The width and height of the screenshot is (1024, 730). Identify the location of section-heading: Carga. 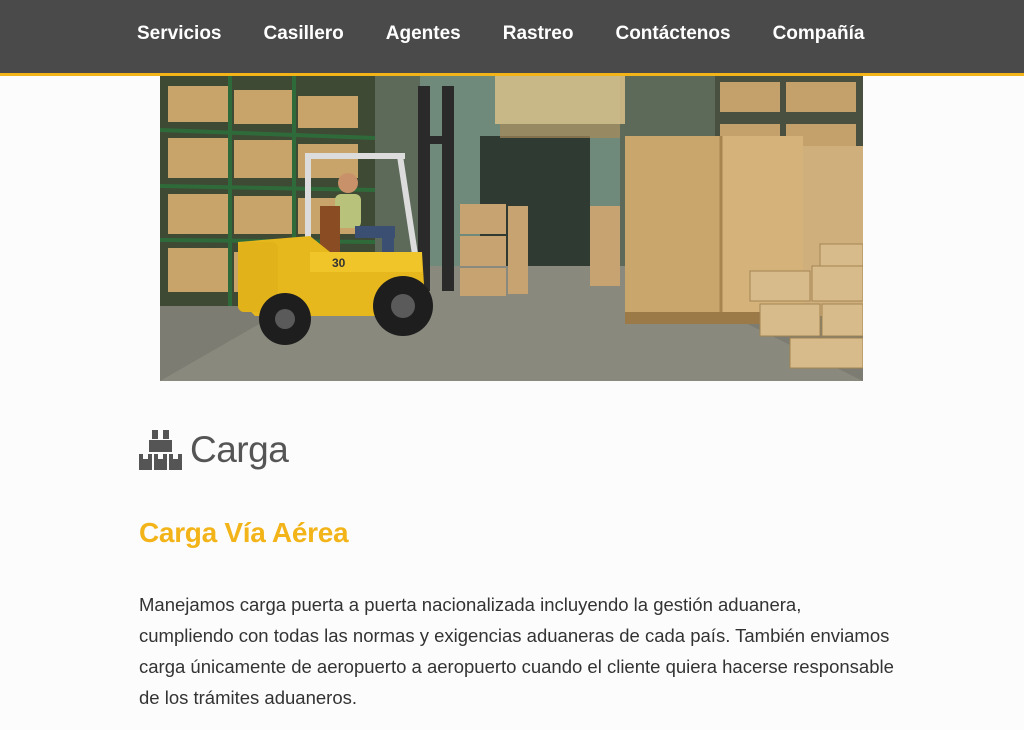
(214, 450).